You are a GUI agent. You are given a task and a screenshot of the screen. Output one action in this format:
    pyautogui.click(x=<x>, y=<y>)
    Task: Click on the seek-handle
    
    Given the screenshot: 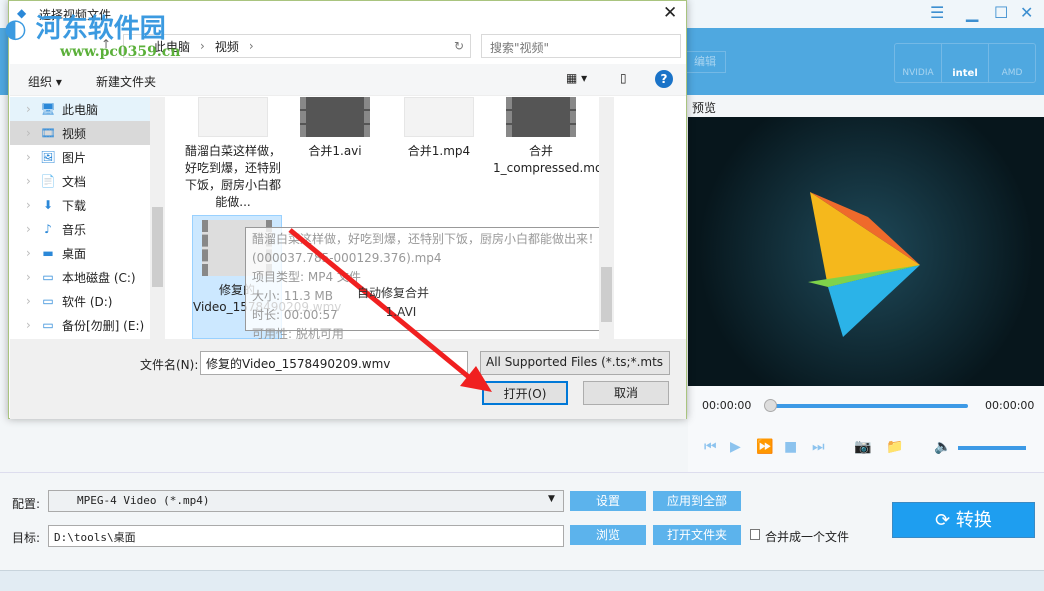 What is the action you would take?
    pyautogui.click(x=770, y=405)
    